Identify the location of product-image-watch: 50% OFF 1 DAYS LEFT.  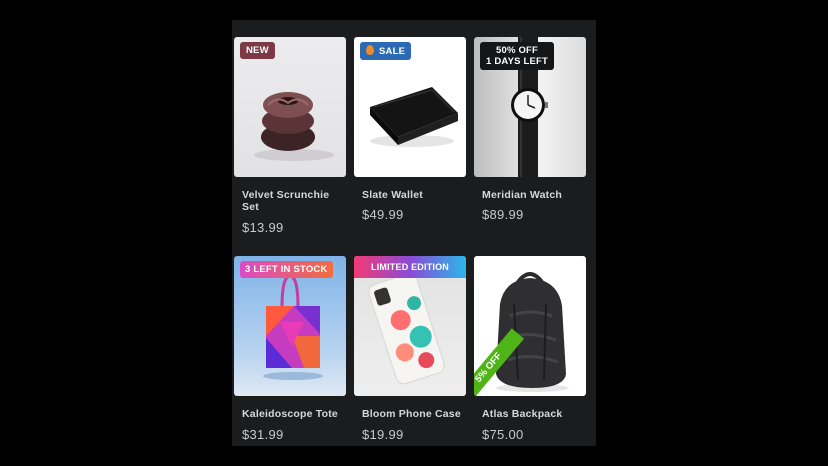
(530, 107).